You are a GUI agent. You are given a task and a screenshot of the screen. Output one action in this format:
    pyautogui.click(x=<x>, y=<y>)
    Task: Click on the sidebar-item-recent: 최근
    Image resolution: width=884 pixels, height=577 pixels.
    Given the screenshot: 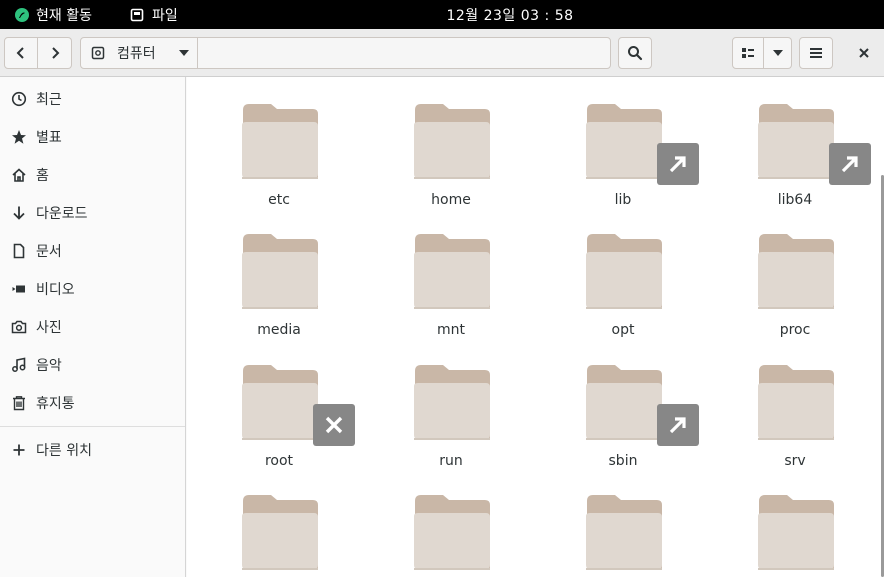 What is the action you would take?
    pyautogui.click(x=92, y=99)
    